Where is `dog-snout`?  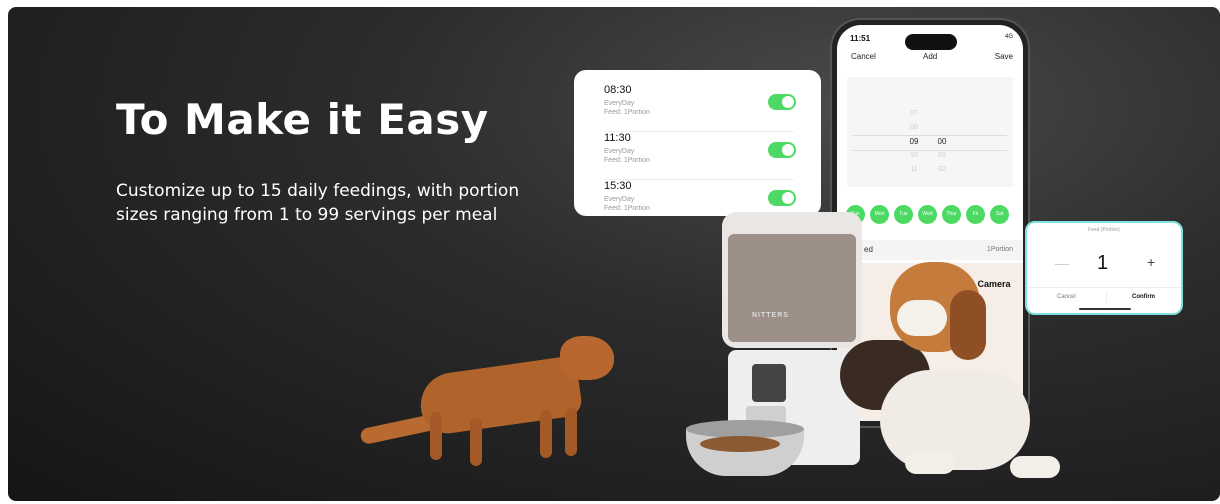 dog-snout is located at coordinates (922, 318).